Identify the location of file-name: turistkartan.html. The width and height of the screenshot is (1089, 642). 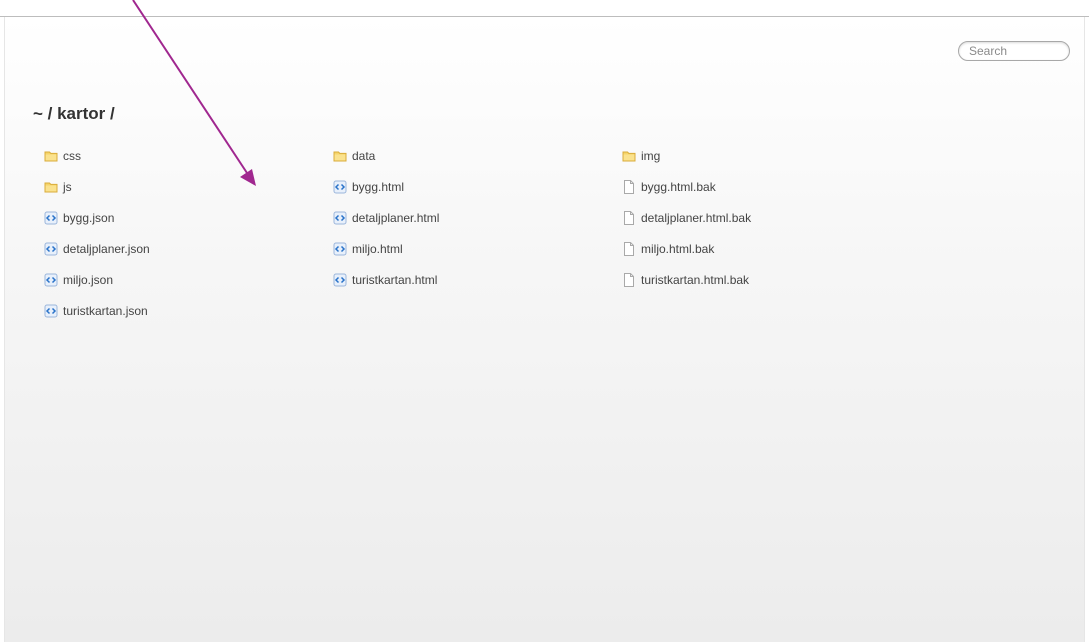
(395, 280).